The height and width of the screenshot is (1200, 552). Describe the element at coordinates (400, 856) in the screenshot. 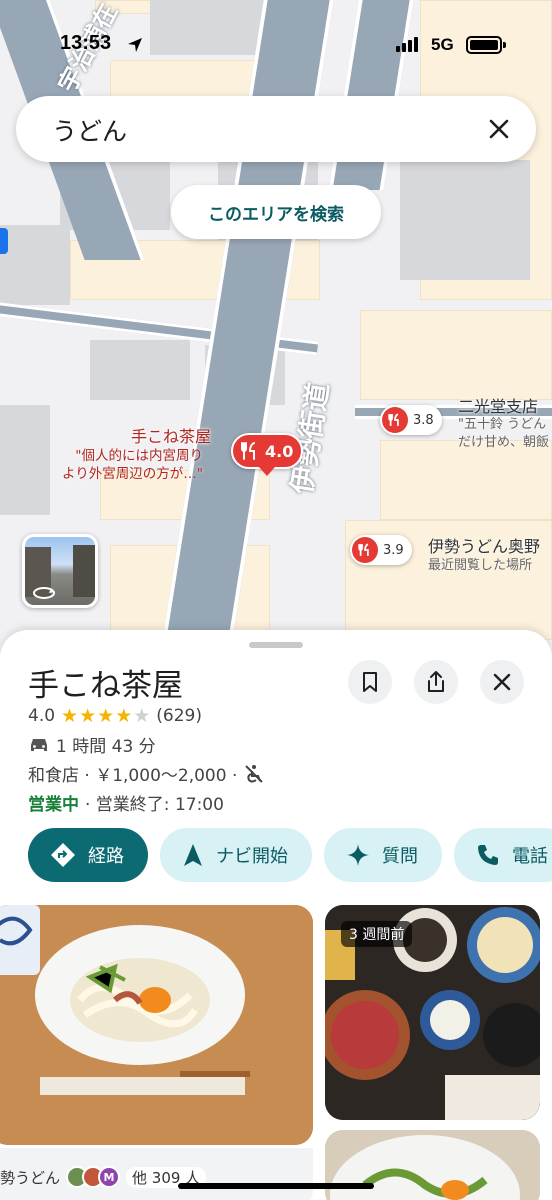

I see `ask-label: 質問` at that location.